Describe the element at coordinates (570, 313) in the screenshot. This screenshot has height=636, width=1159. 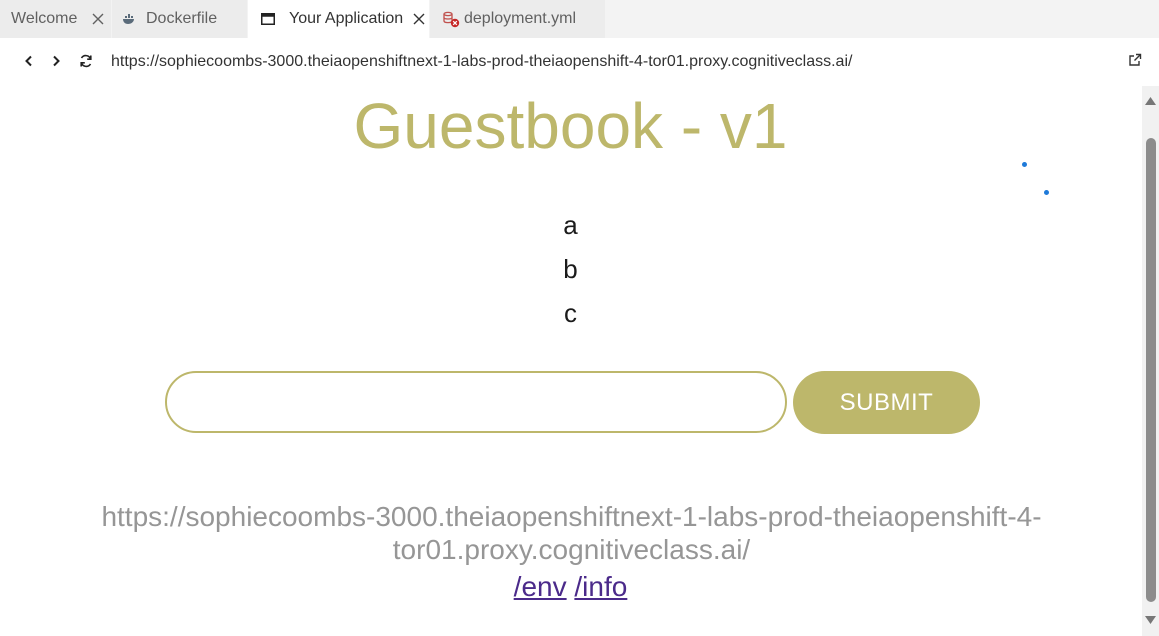
I see `list-item: c` at that location.